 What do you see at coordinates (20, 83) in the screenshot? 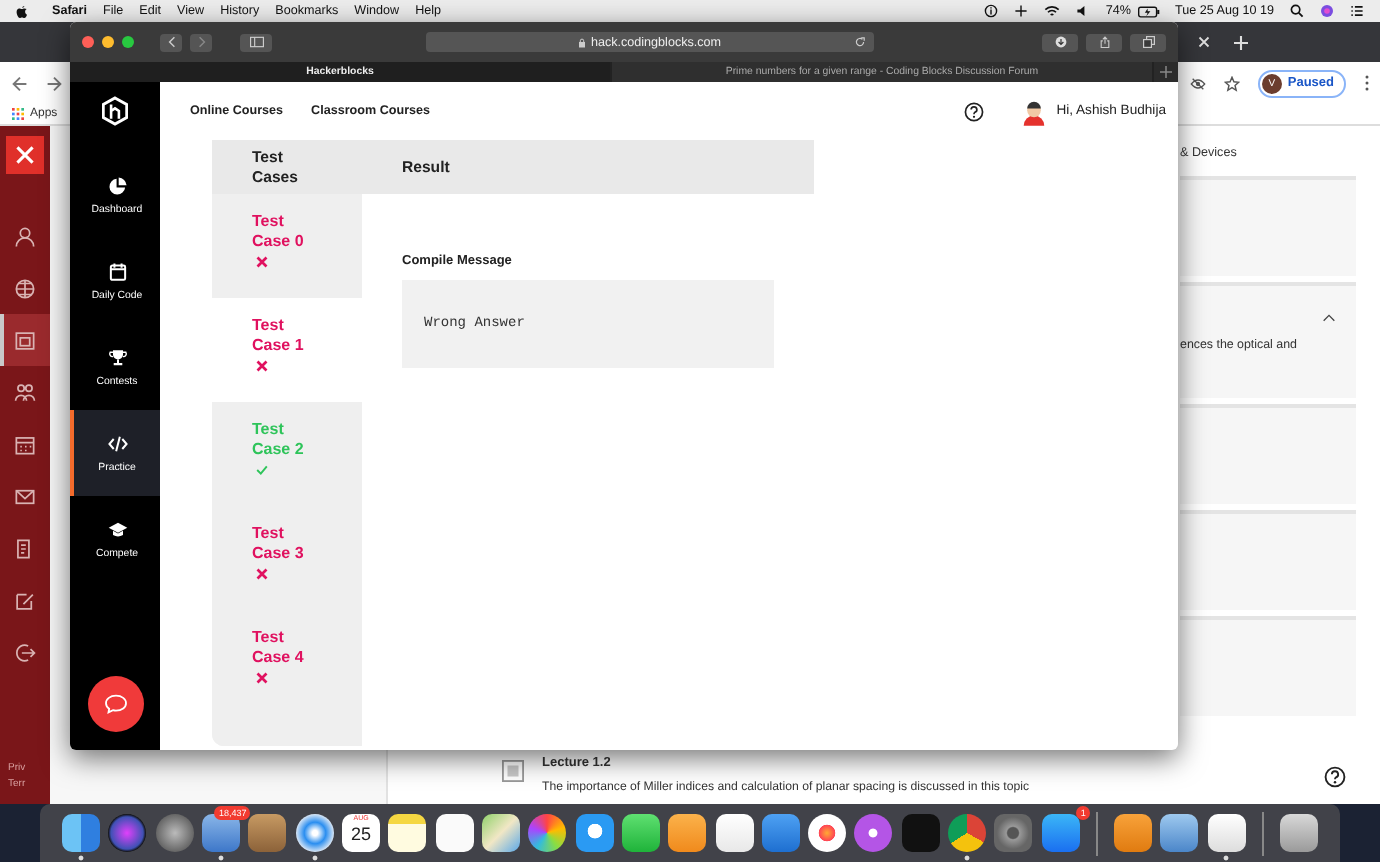
I see `back-arrow-icon` at bounding box center [20, 83].